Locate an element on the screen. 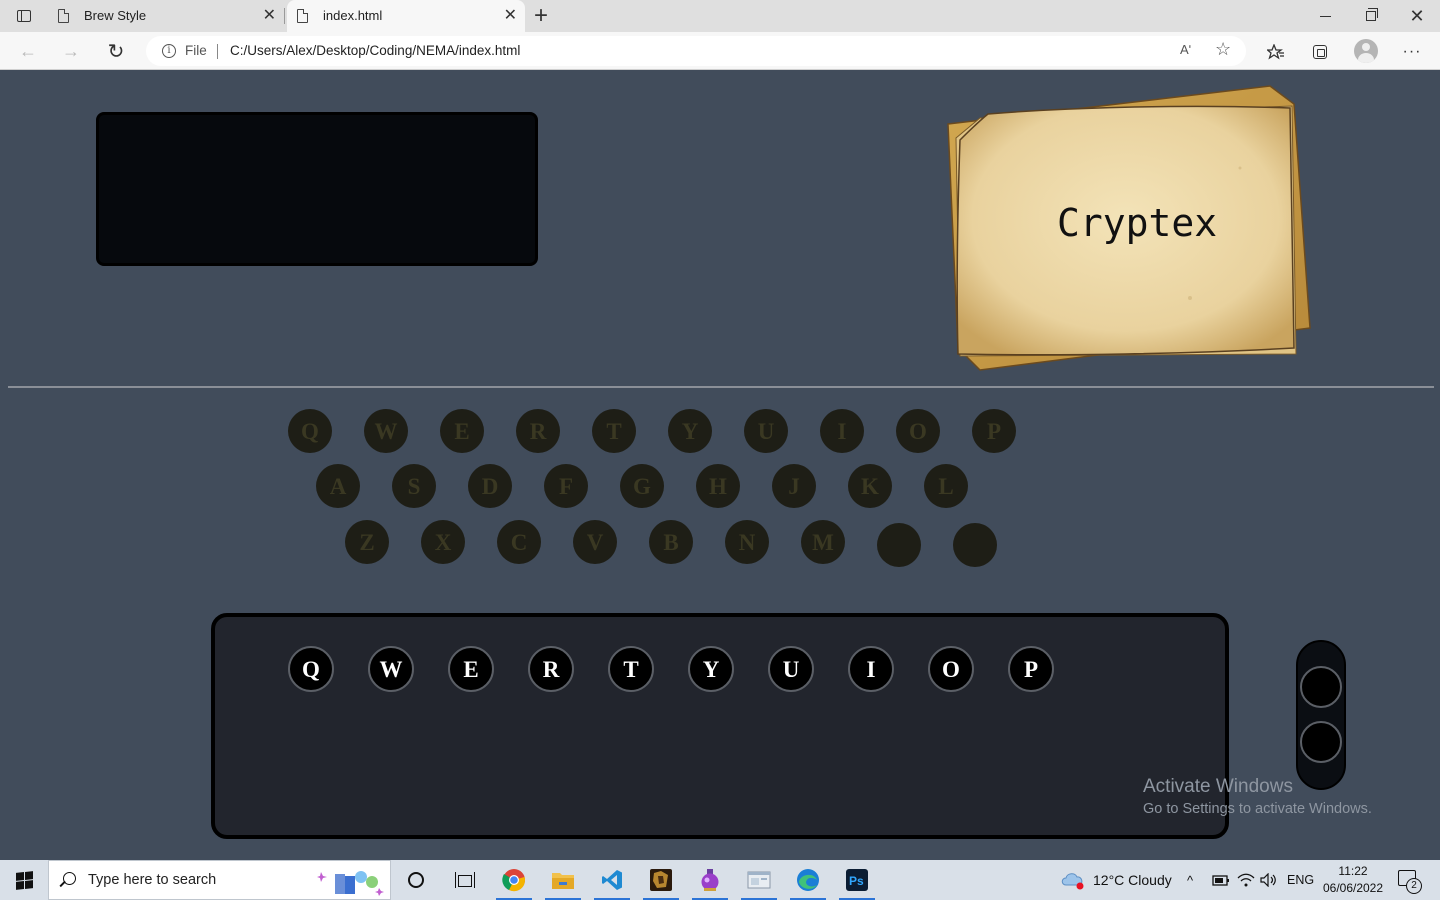  key-label: O is located at coordinates (951, 669).